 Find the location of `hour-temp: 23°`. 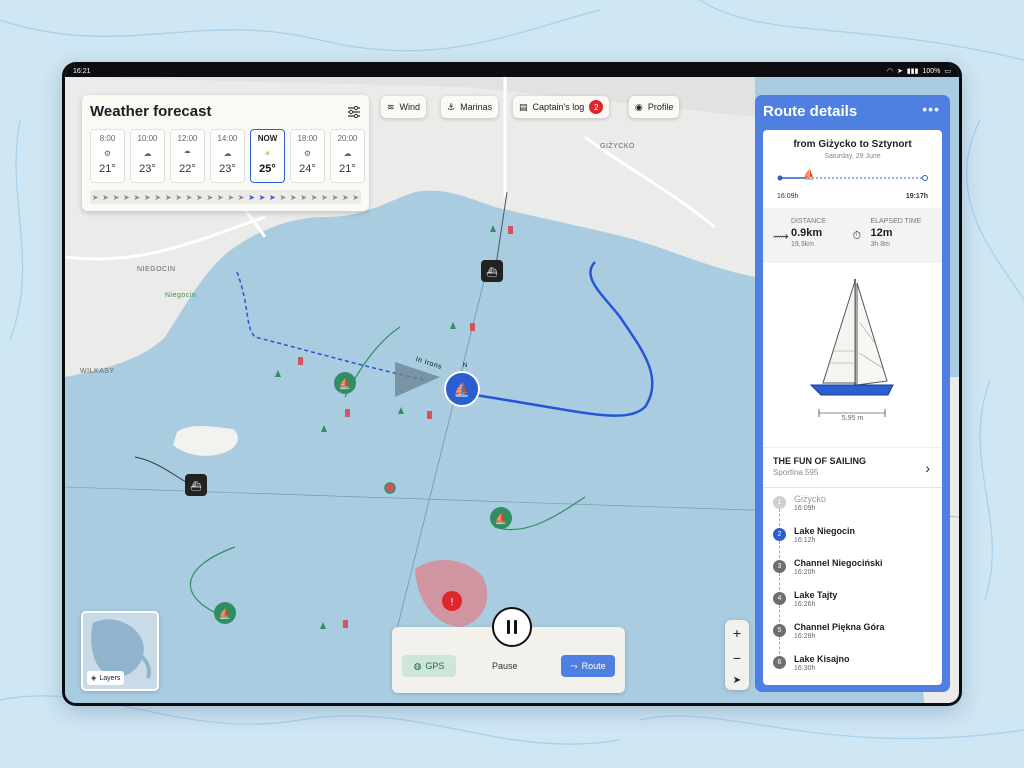

hour-temp: 23° is located at coordinates (227, 169).